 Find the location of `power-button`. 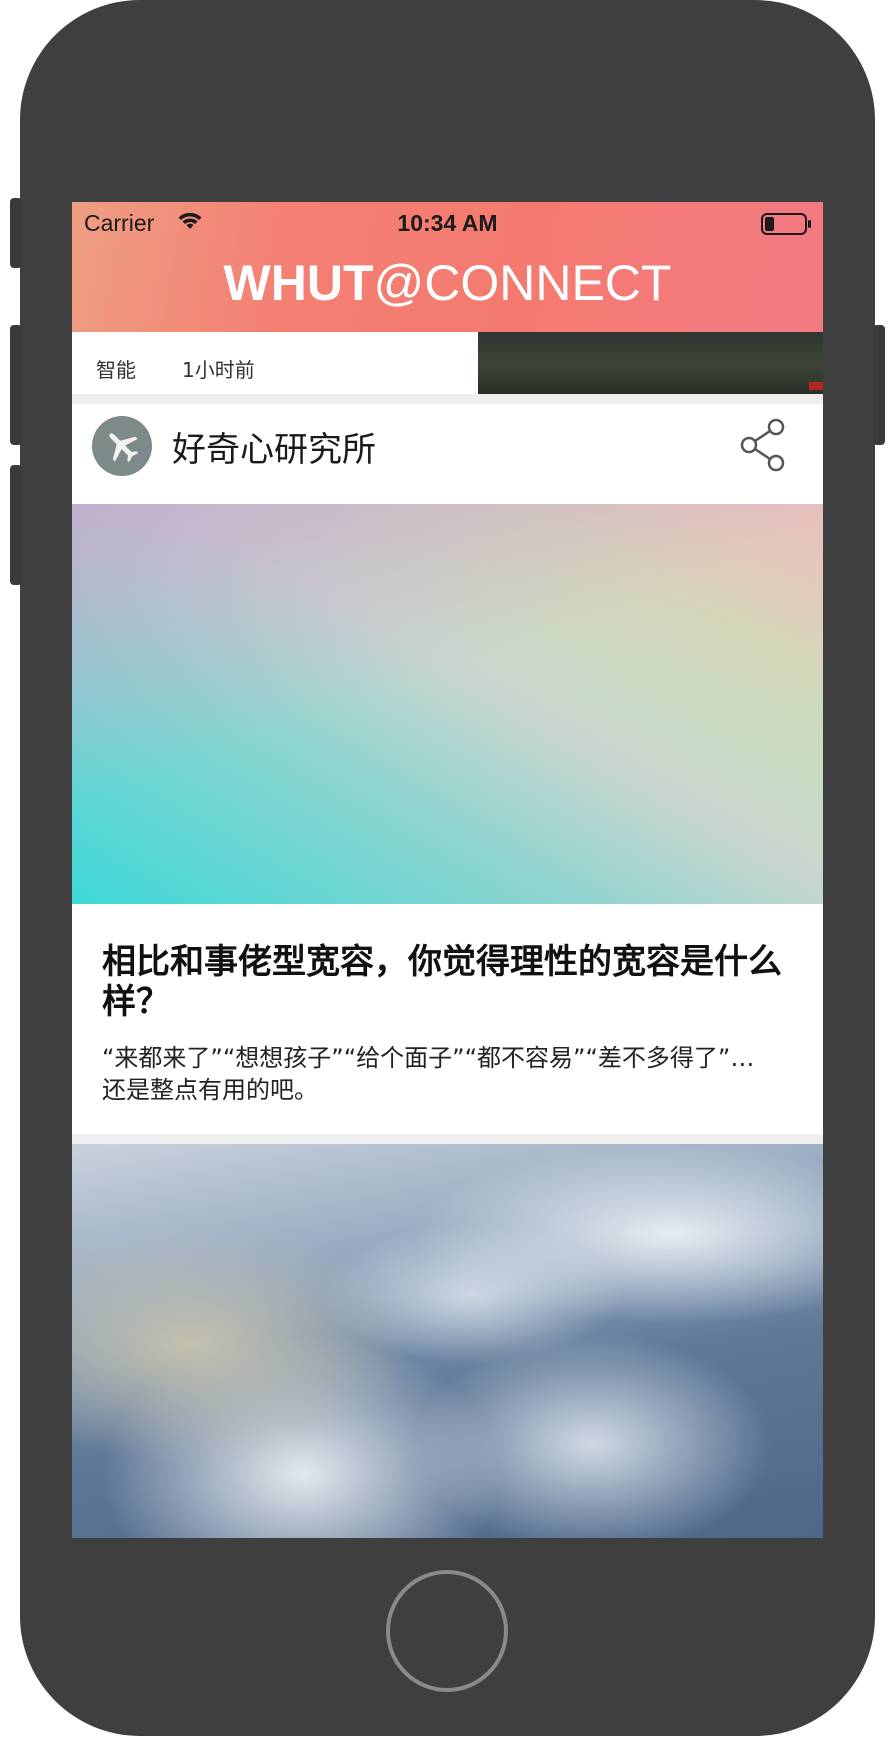

power-button is located at coordinates (879, 385).